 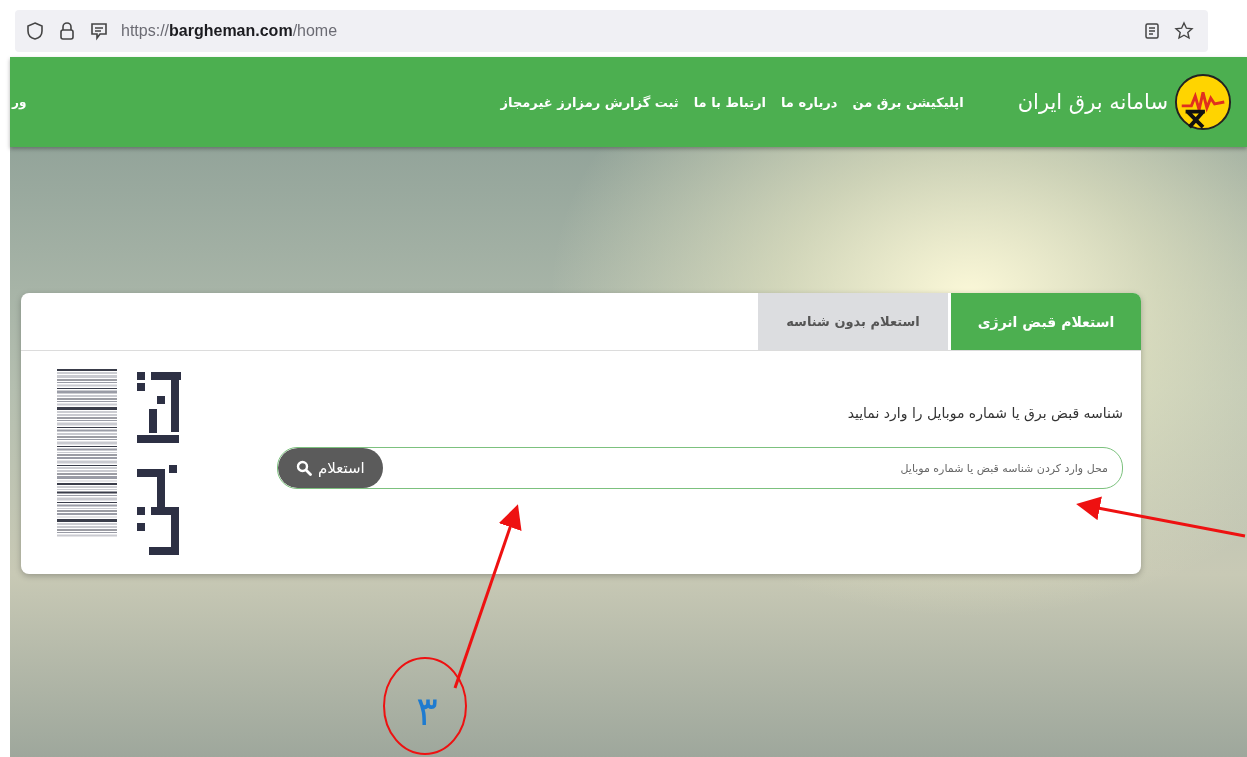 I want to click on nav-link: ارتباط با ما, so click(x=729, y=102).